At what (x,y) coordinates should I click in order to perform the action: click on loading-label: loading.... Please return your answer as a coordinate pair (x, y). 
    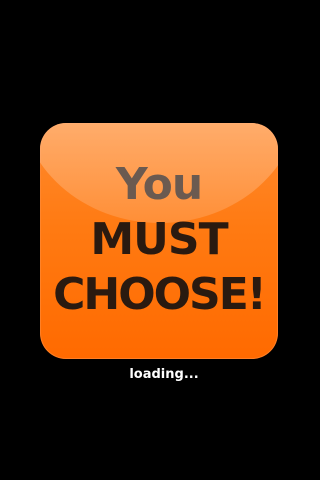
    Looking at the image, I should click on (164, 374).